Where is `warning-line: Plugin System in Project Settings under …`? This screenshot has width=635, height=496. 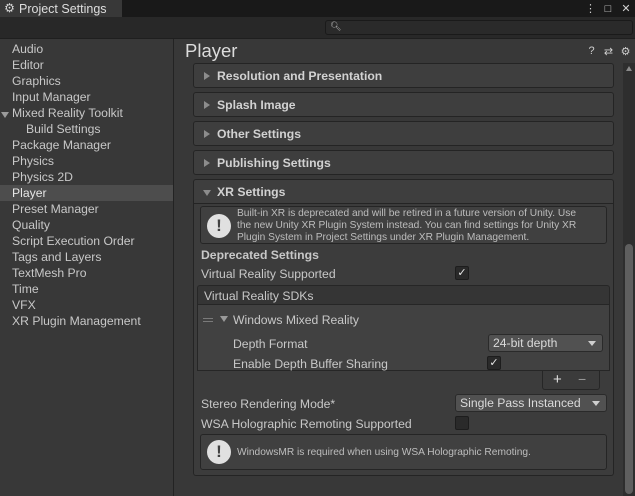
warning-line: Plugin System in Project Settings under … is located at coordinates (383, 237).